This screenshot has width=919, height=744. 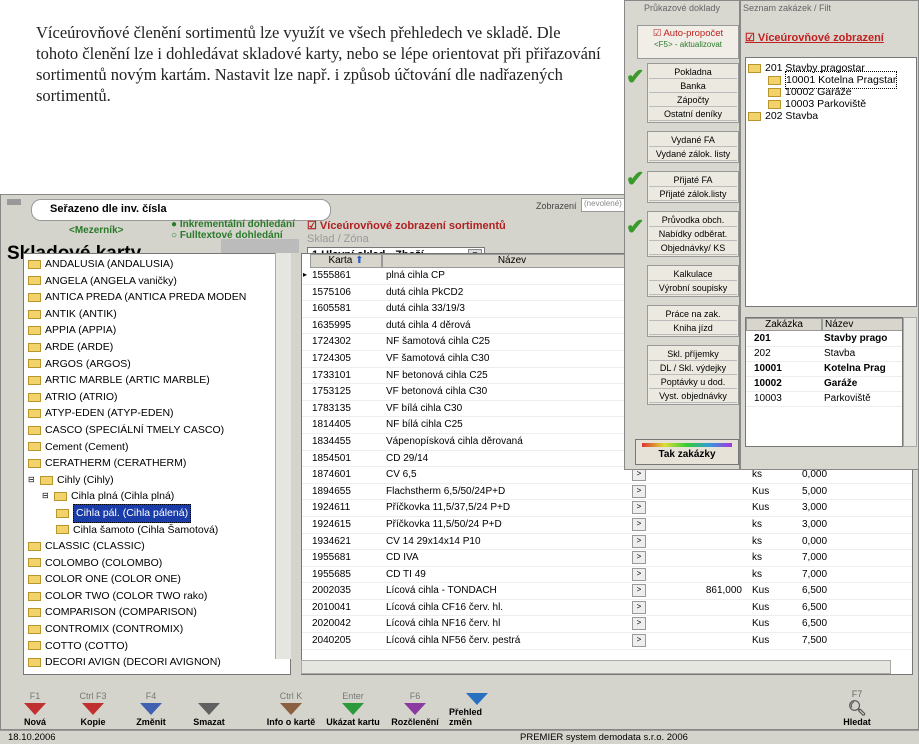 What do you see at coordinates (824, 369) in the screenshot?
I see `zak-row: 10001 Kotelna Prag` at bounding box center [824, 369].